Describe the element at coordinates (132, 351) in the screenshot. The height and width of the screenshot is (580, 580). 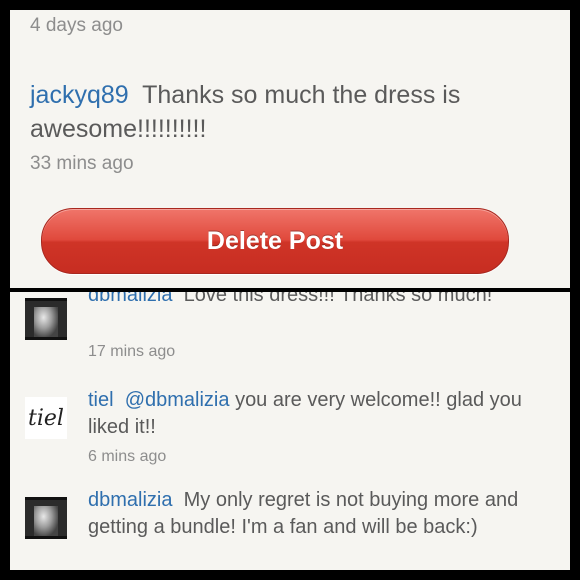
I see `comment-timestamp: 17 mins ago` at that location.